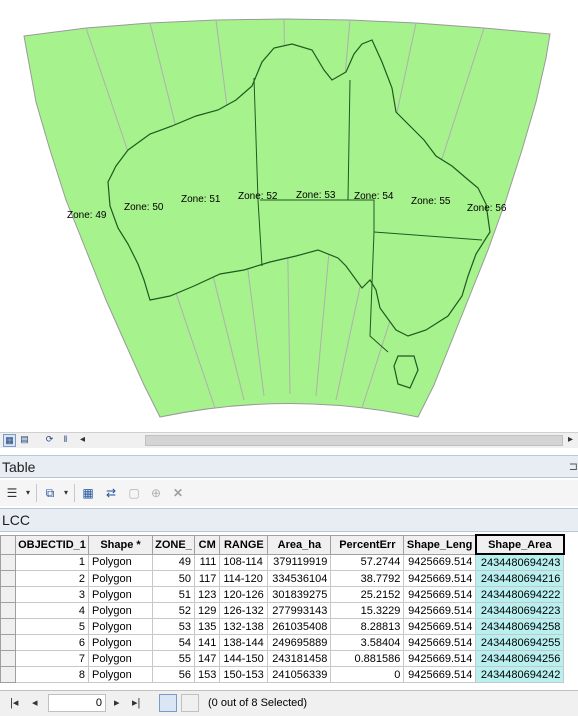  What do you see at coordinates (173, 562) in the screenshot?
I see `table-cell: 49` at bounding box center [173, 562].